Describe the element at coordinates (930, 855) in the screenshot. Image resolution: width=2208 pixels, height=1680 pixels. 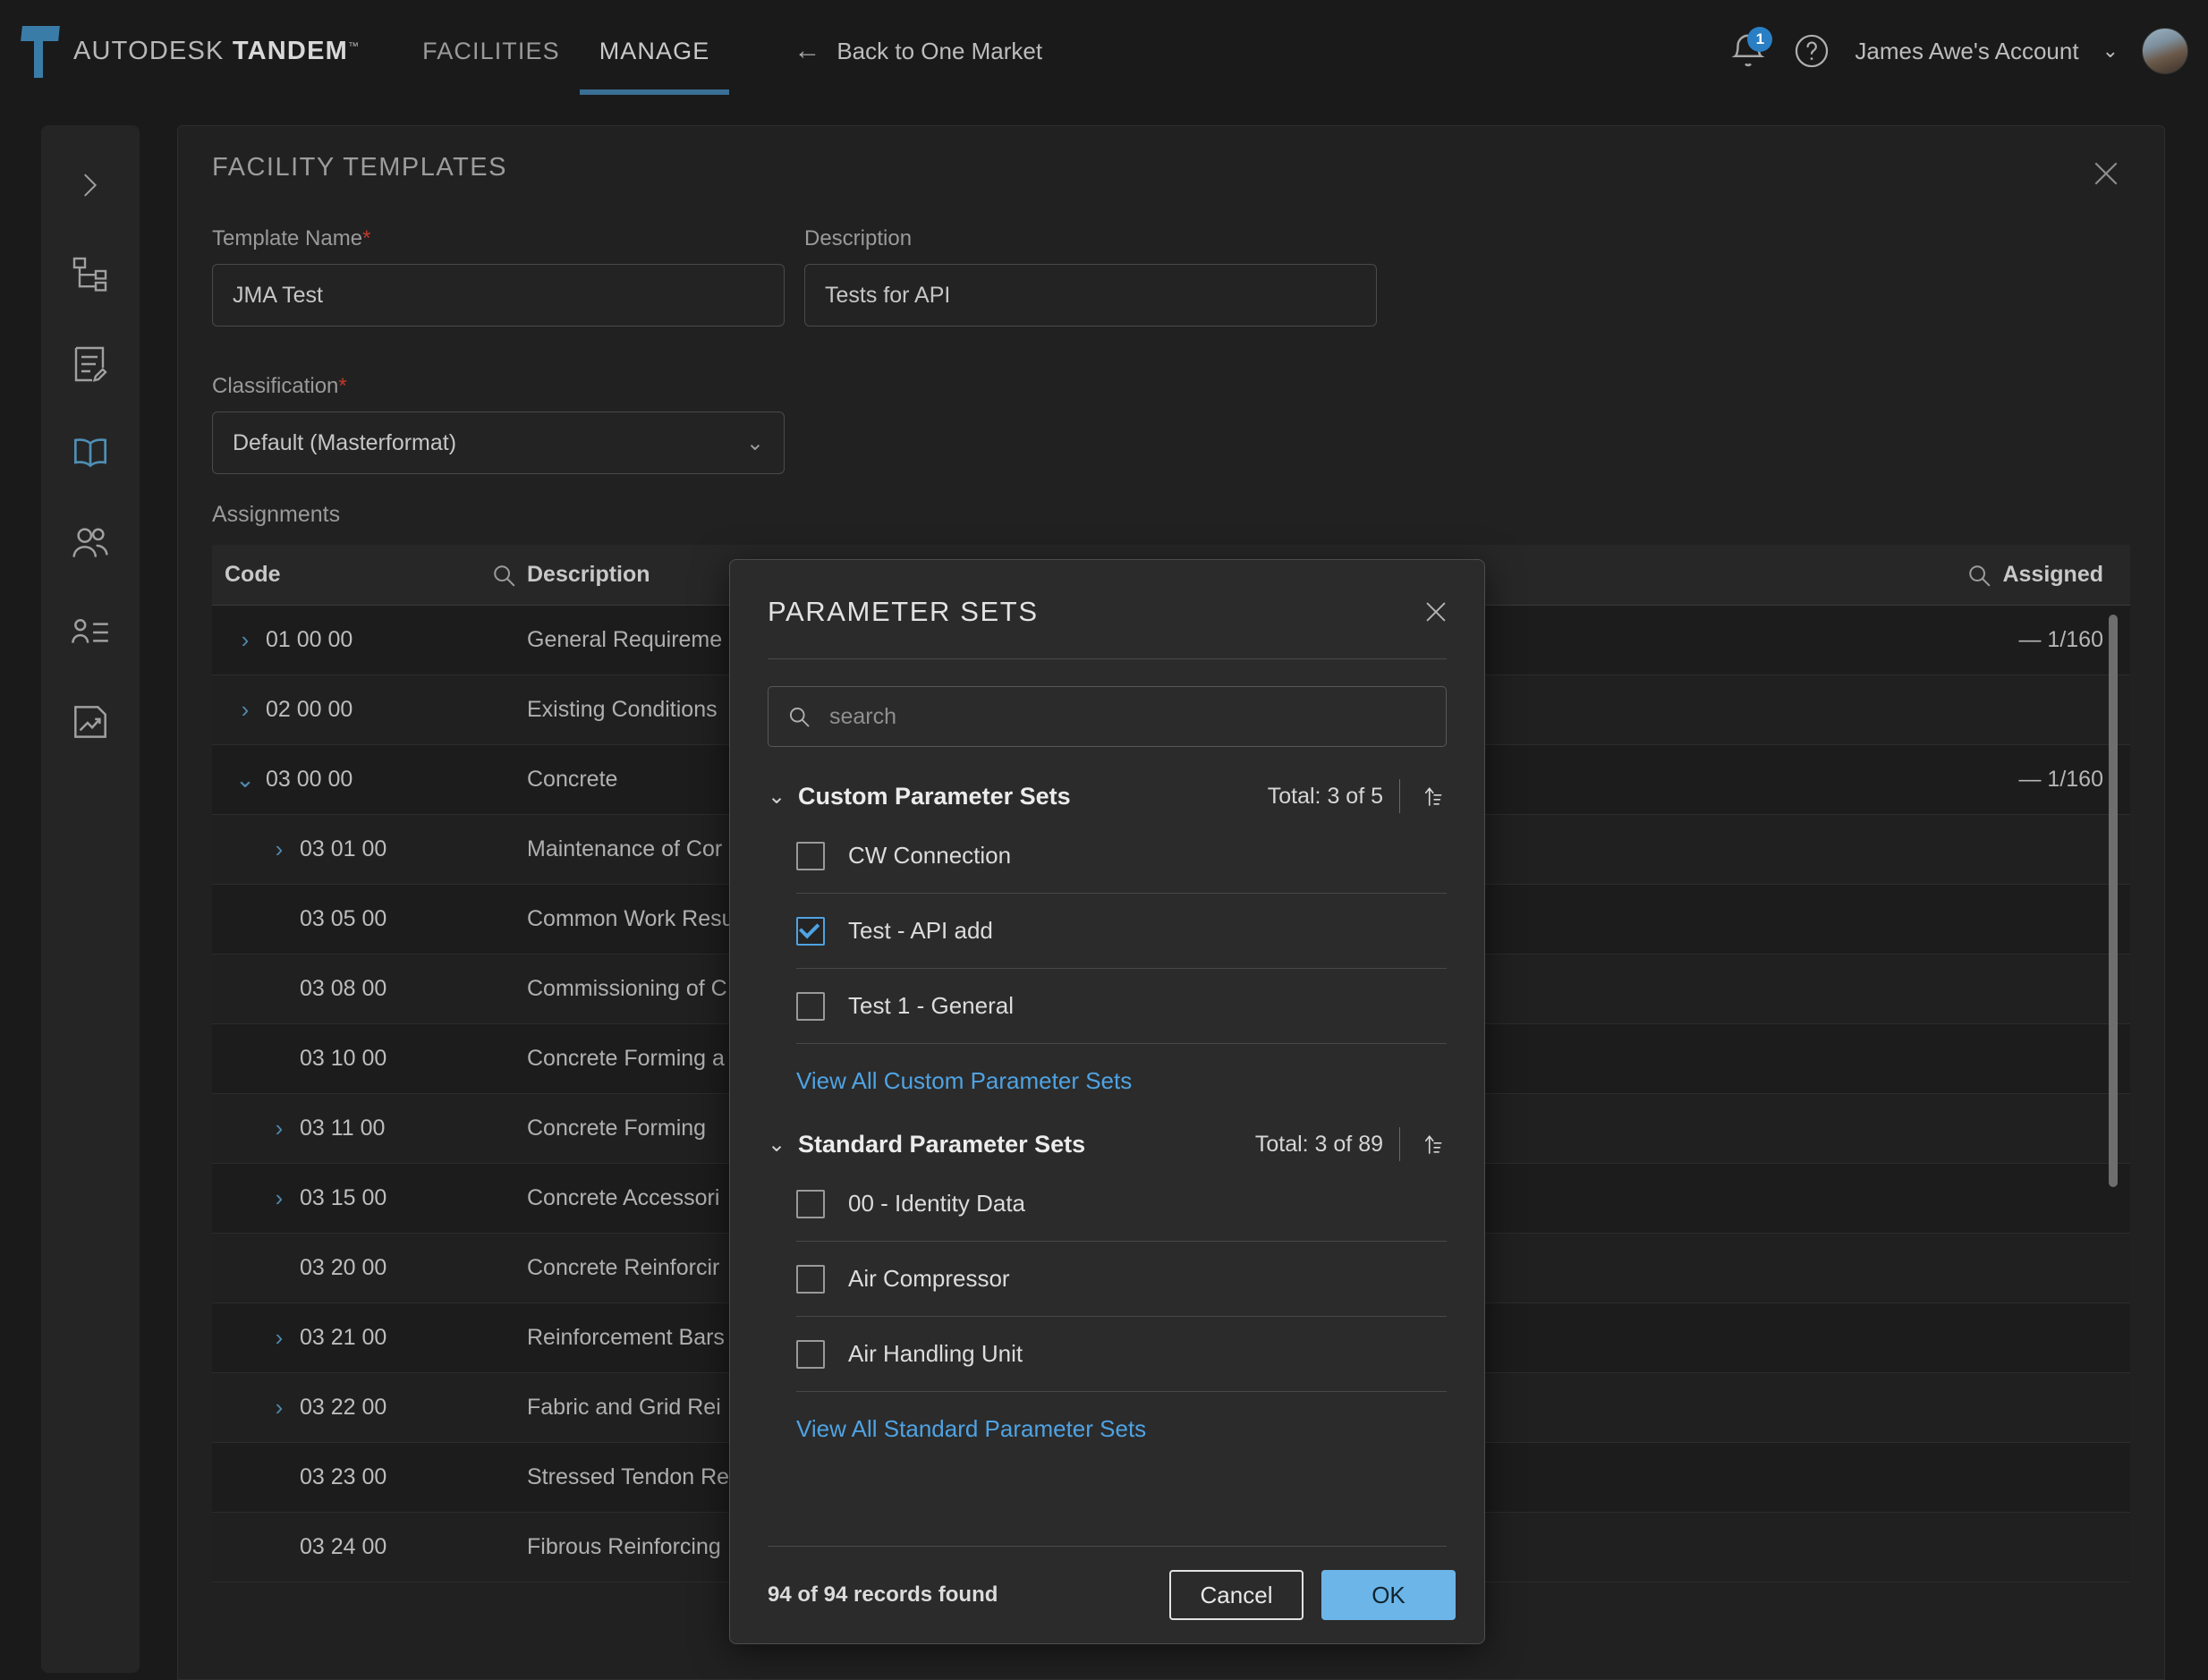
I see `option-label: CW Connection` at that location.